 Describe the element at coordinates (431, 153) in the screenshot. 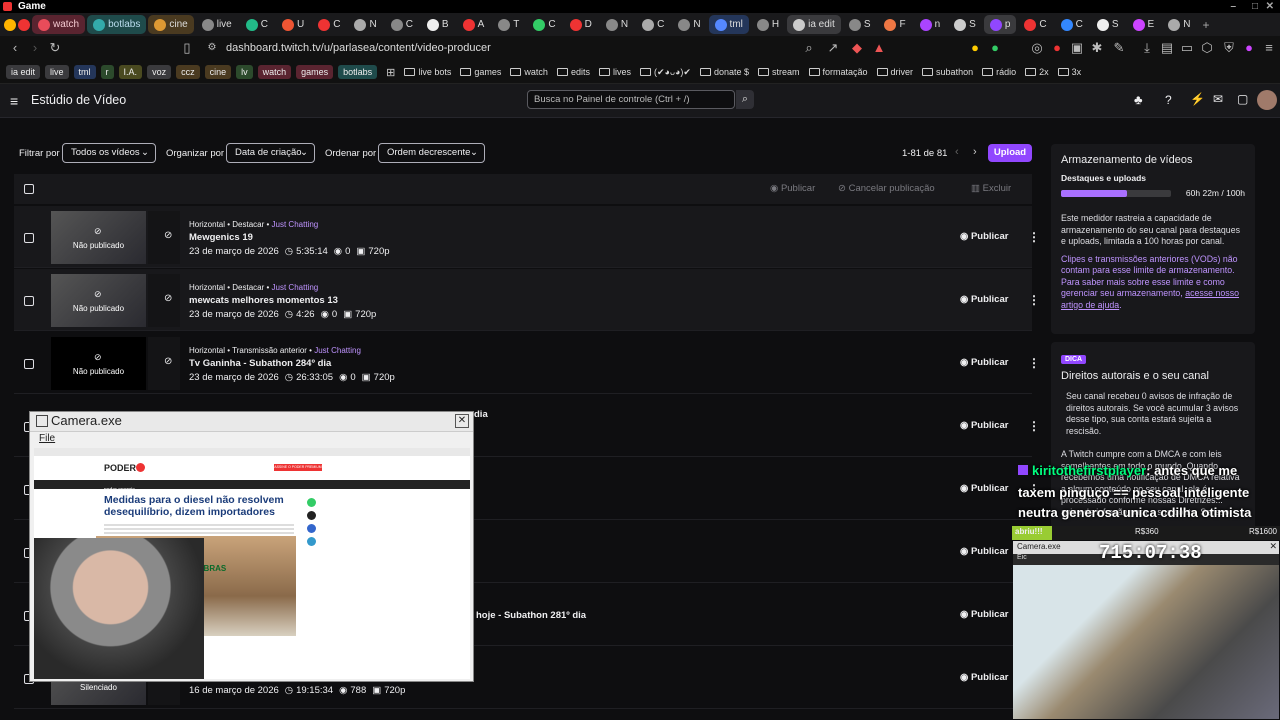

I see `order-dropdown: Ordem decrescente ⌄` at that location.